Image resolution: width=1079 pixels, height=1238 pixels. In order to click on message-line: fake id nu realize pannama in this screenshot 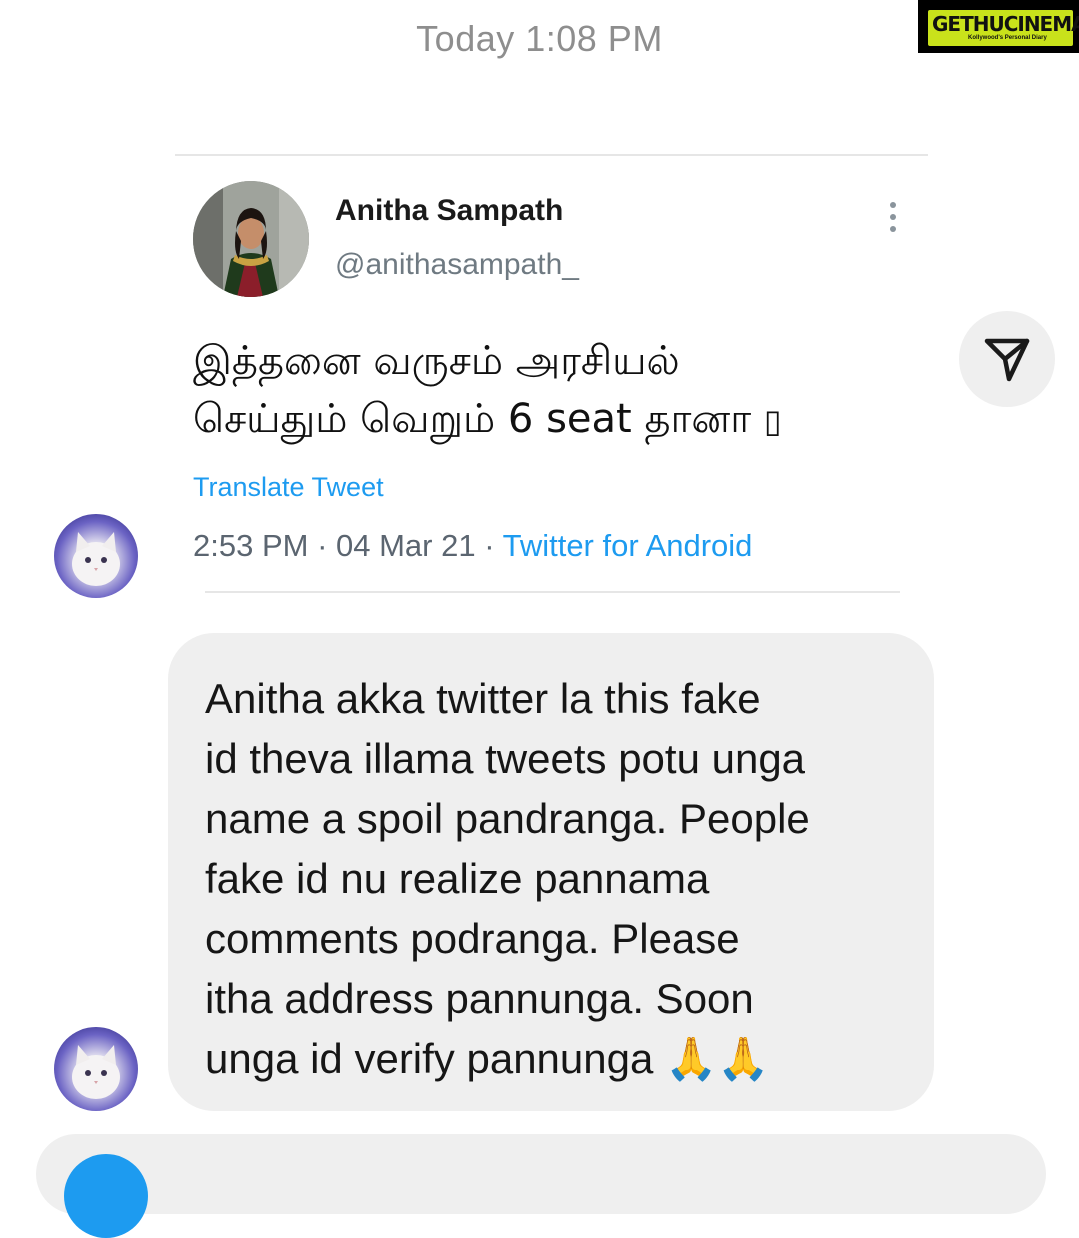, I will do `click(457, 878)`.